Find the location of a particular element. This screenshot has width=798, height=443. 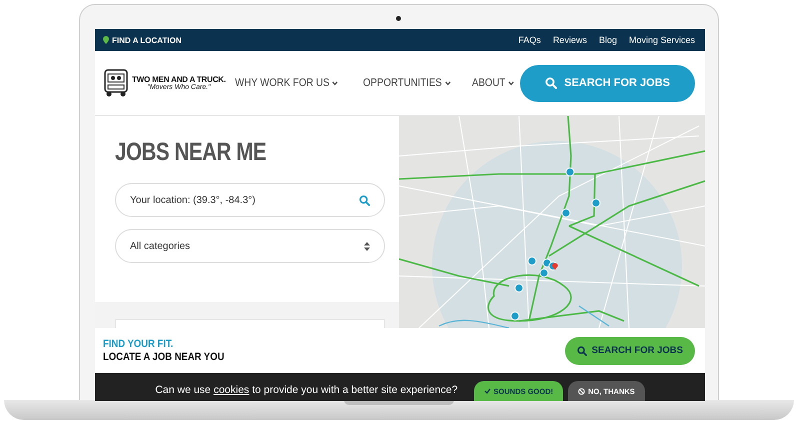

search-jobs-button: SEARCH FOR JOBS is located at coordinates (629, 350).